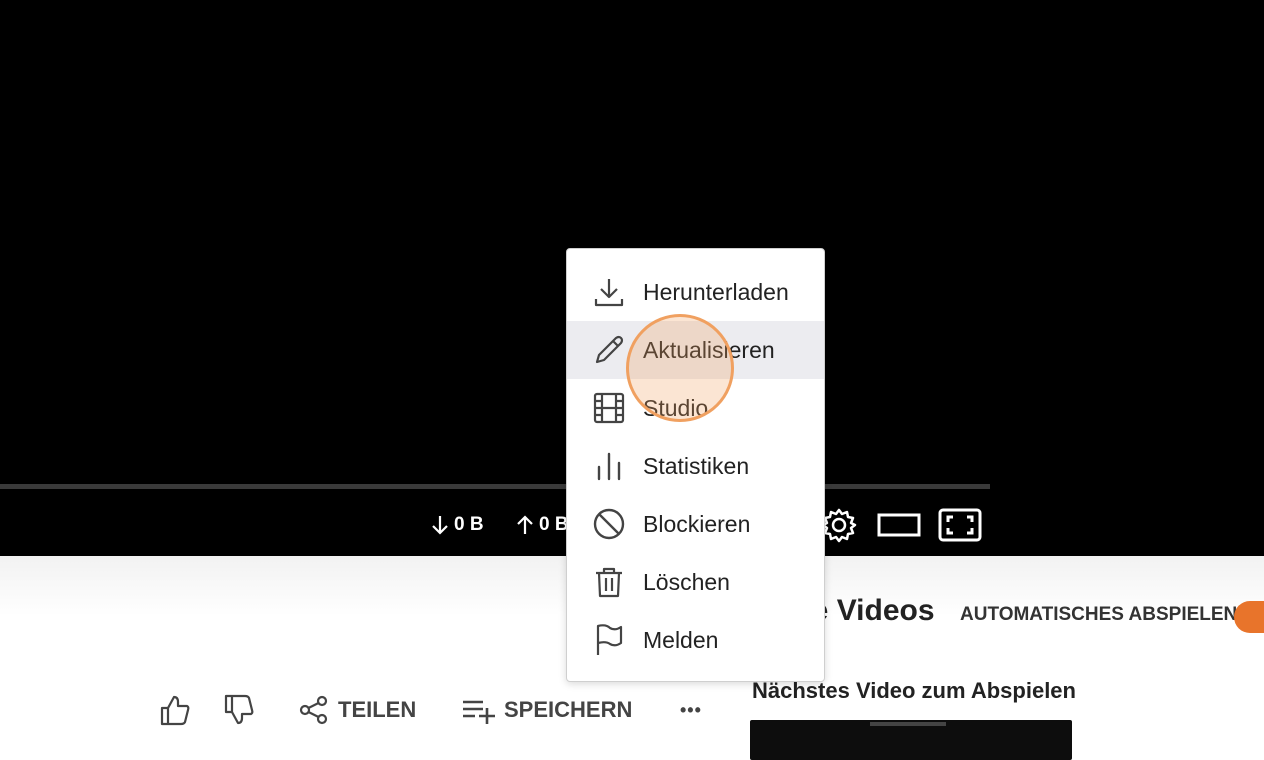  I want to click on more-options-button: •••, so click(691, 710).